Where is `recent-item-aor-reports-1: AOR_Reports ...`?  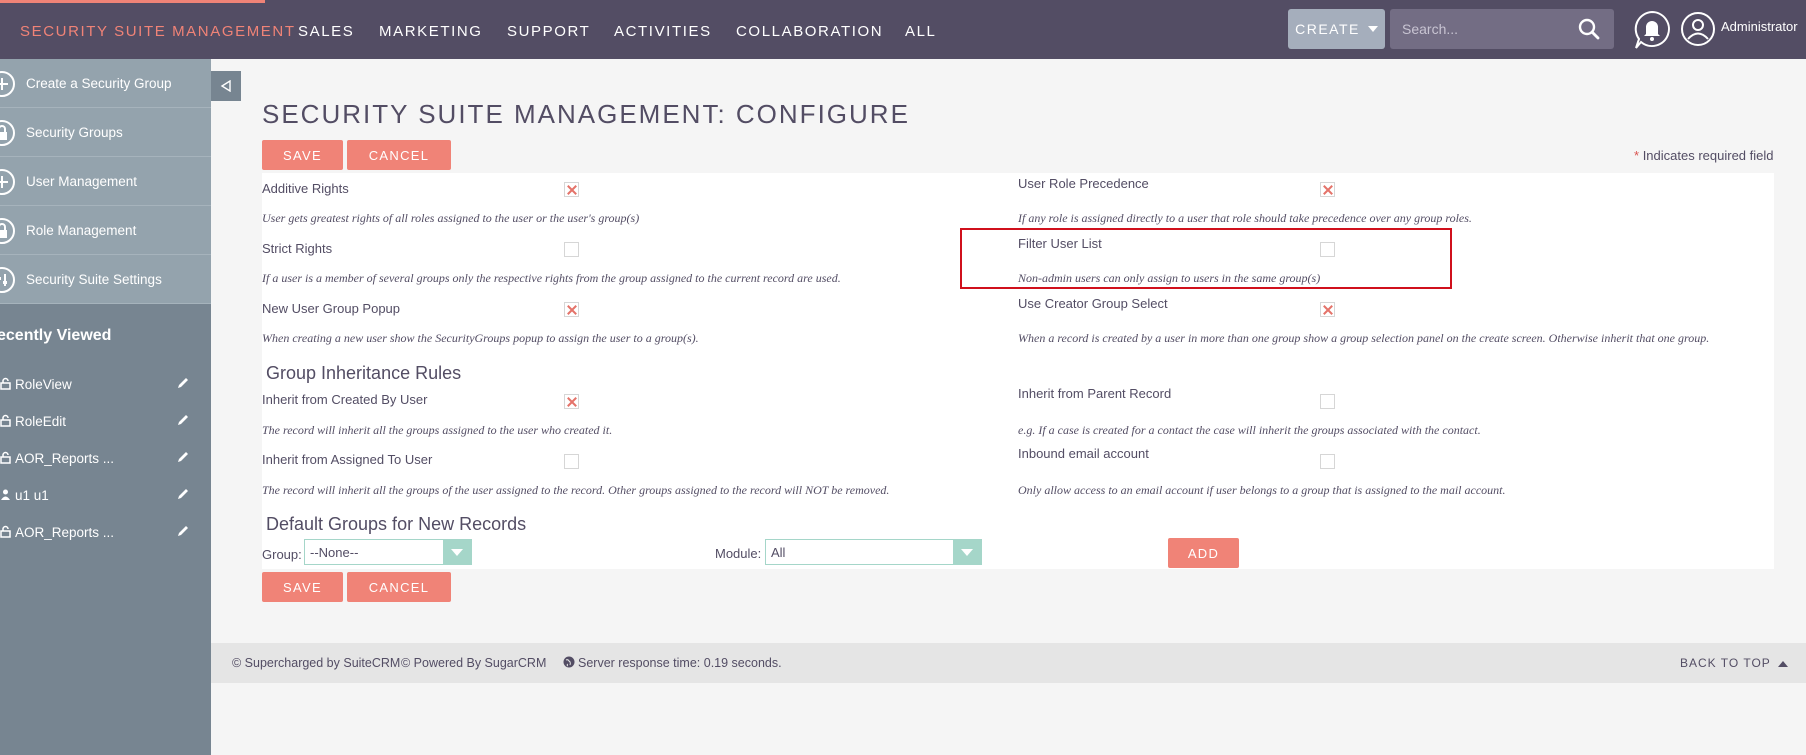
recent-item-aor-reports-1: AOR_Reports ... is located at coordinates (105, 458).